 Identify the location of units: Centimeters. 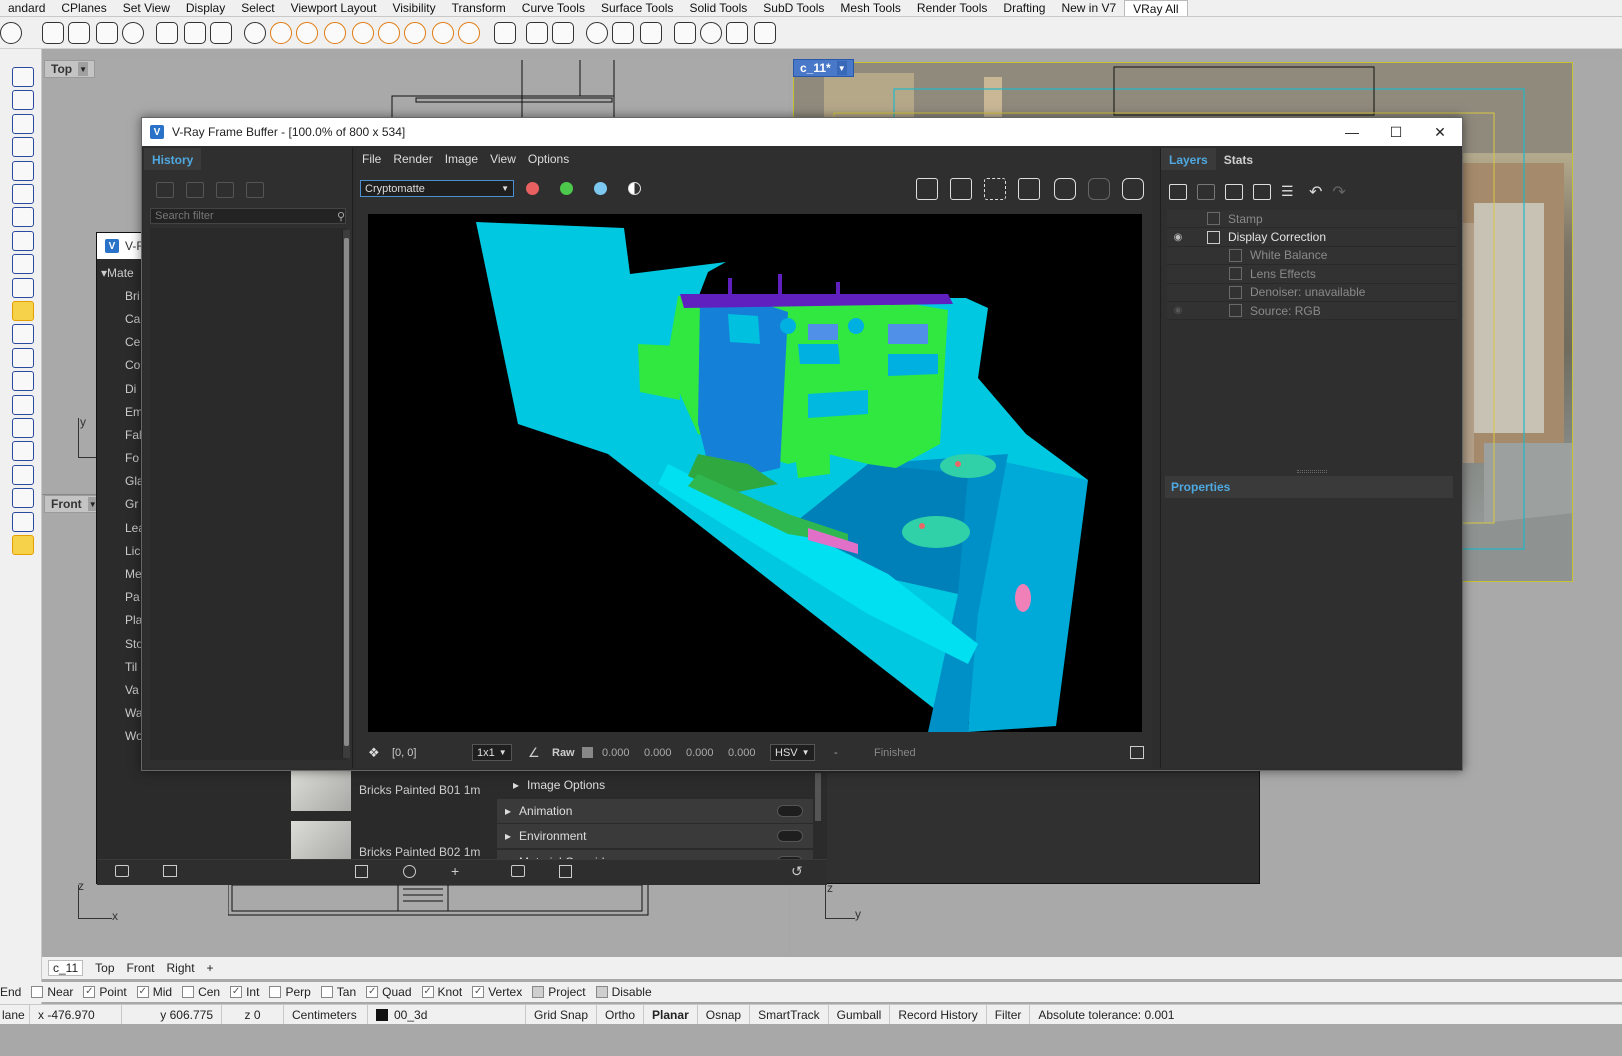
(326, 1014).